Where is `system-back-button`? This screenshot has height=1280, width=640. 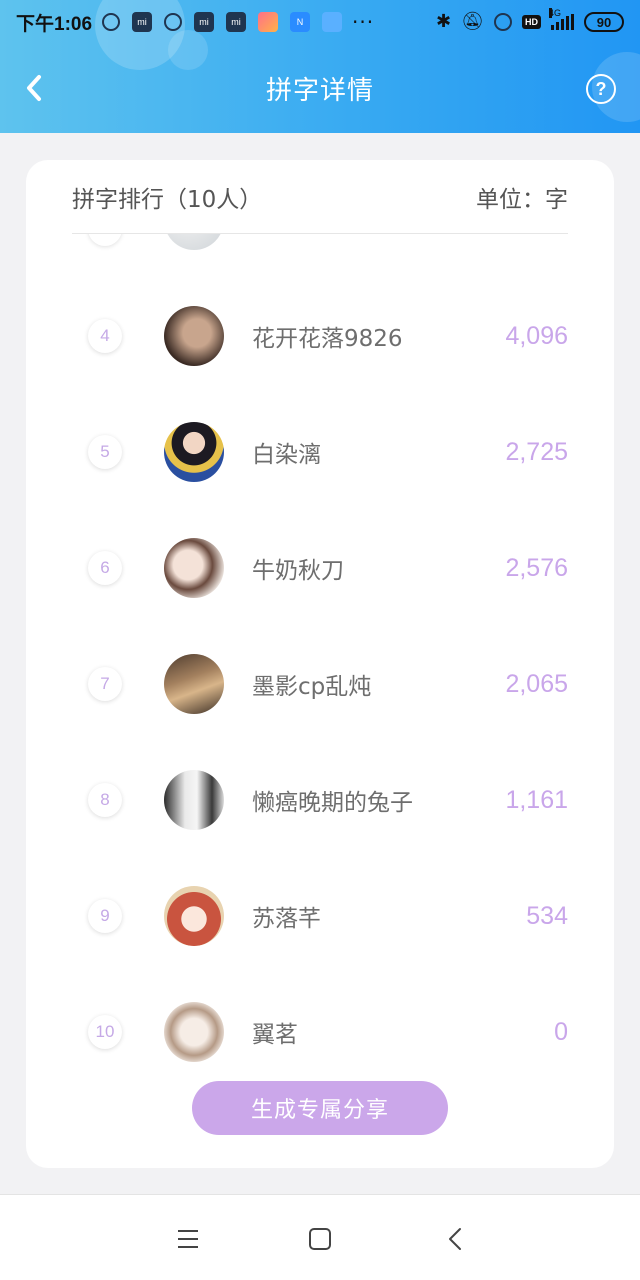 system-back-button is located at coordinates (456, 1239).